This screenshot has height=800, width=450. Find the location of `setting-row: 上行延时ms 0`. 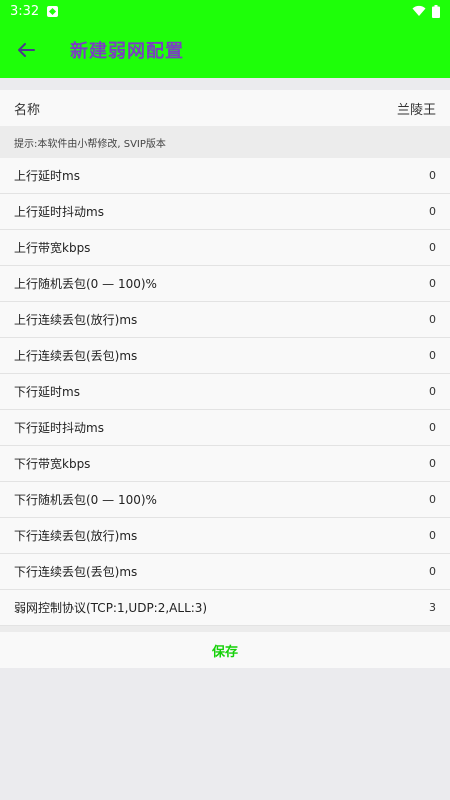

setting-row: 上行延时ms 0 is located at coordinates (225, 176).